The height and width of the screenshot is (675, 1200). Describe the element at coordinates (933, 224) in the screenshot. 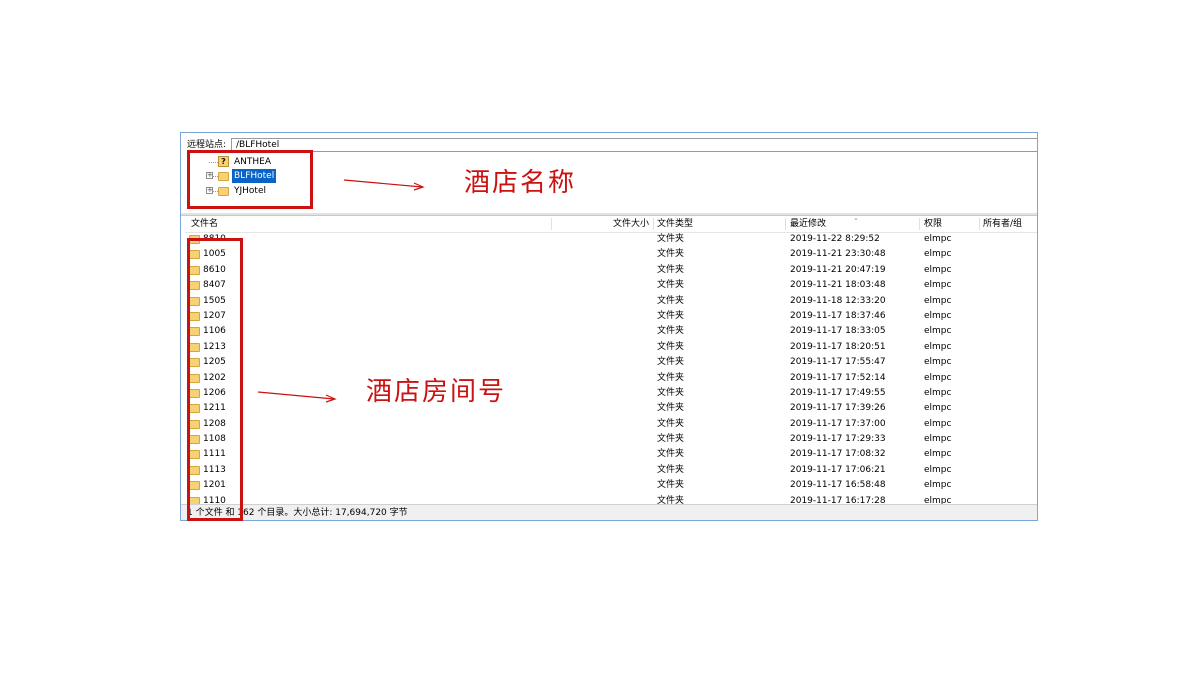

I see `column-header-permissions: 权限` at that location.